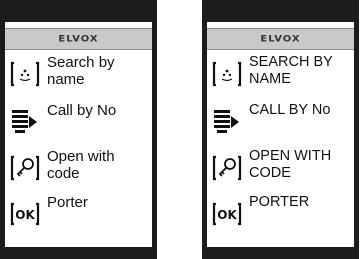  I want to click on menu-item-label: Open with code, so click(81, 165).